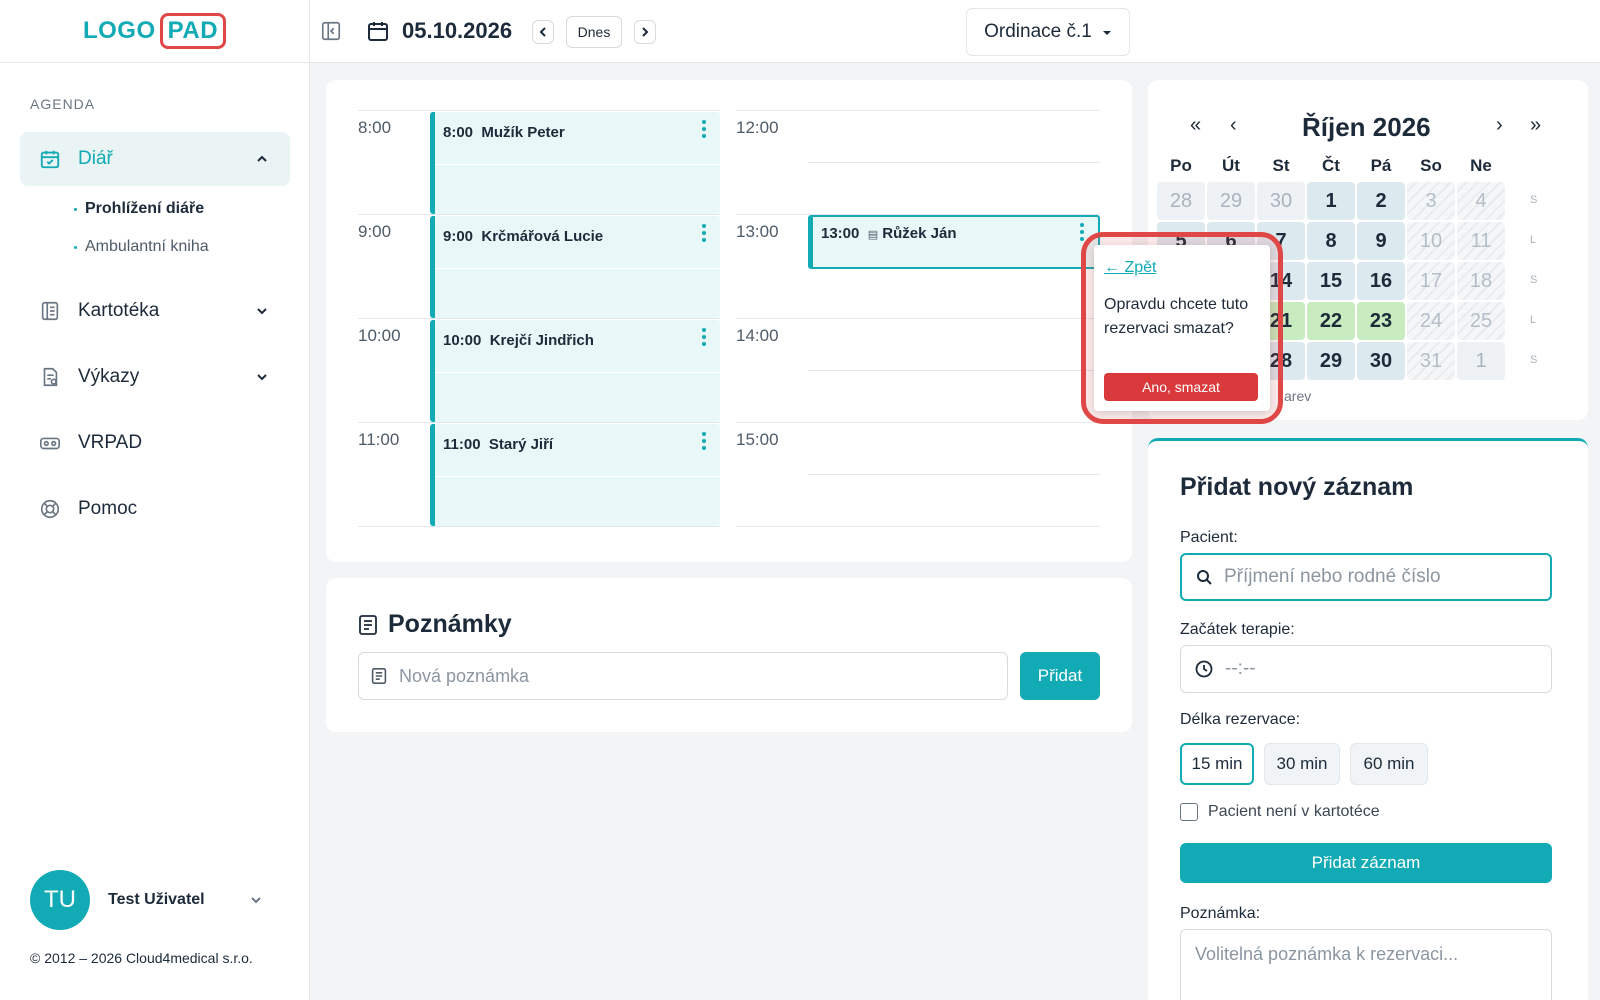 Image resolution: width=1600 pixels, height=1000 pixels. What do you see at coordinates (1217, 764) in the screenshot?
I see `duration-15-button: 15 min` at bounding box center [1217, 764].